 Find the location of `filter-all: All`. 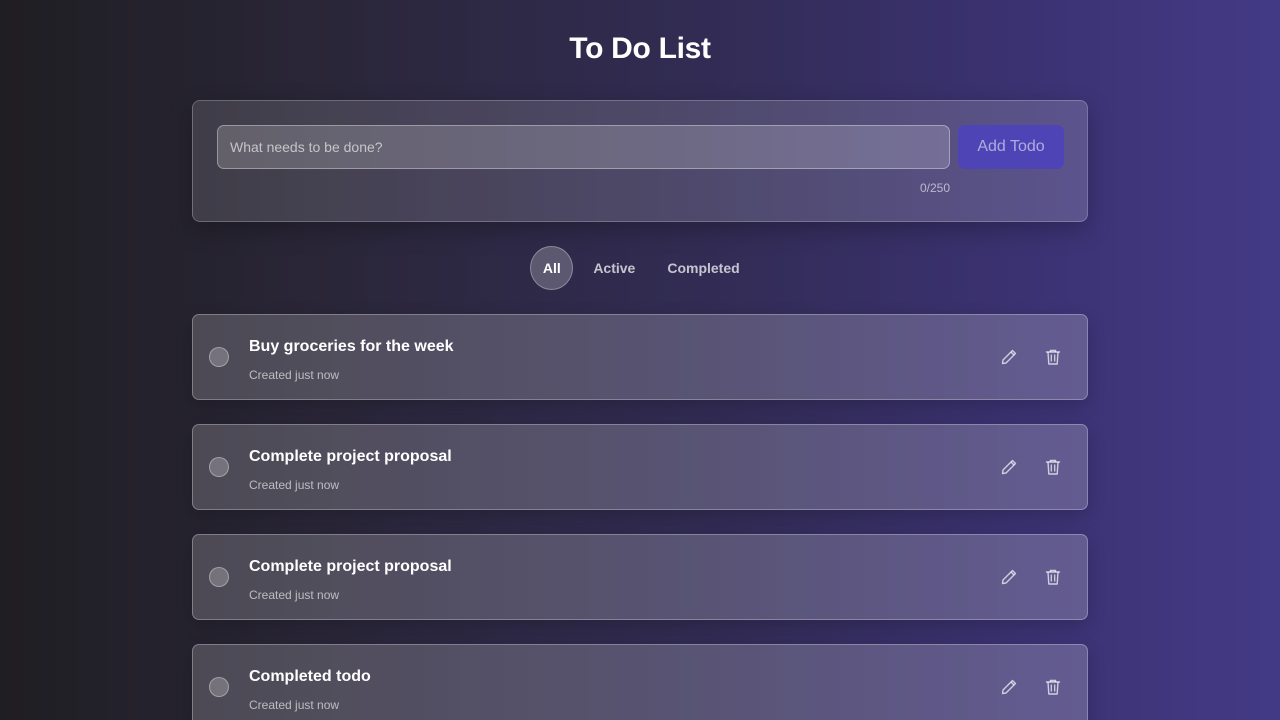

filter-all: All is located at coordinates (552, 268).